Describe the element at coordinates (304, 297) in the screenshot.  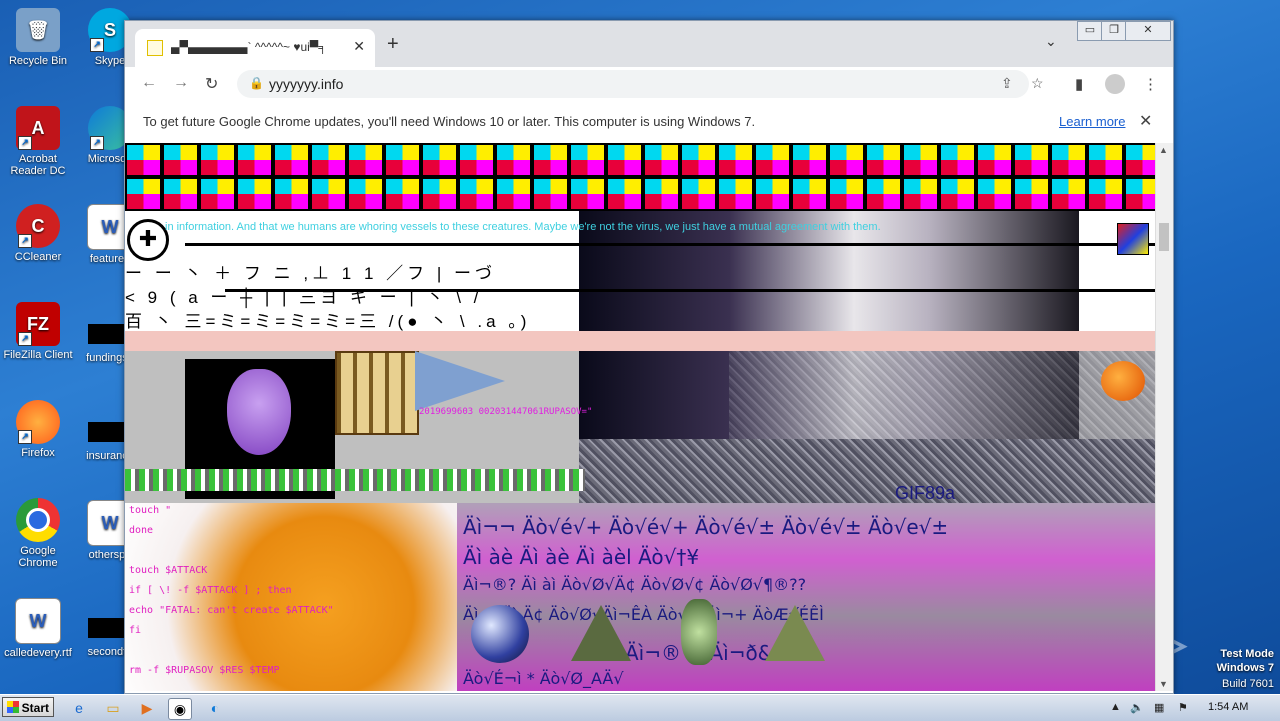
I see `glyph-row-2: < 9 ( a ー ┼ | | 三ヨ キ ー | 丶 \ /` at that location.